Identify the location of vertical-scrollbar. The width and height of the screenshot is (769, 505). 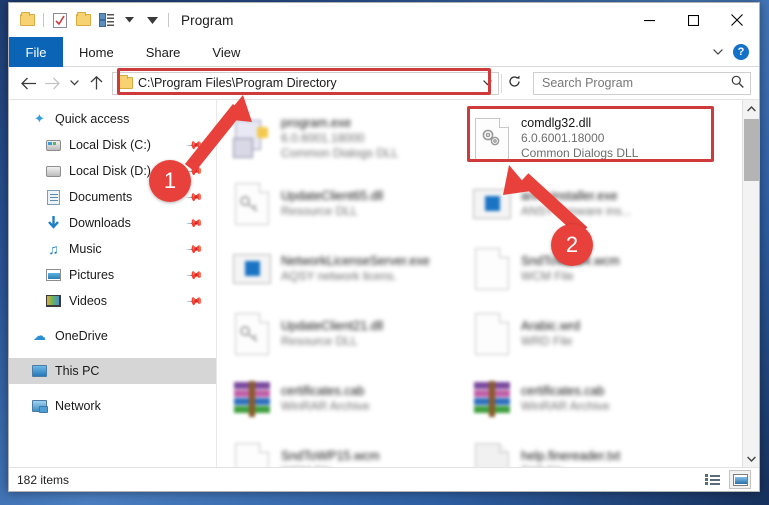
(750, 283).